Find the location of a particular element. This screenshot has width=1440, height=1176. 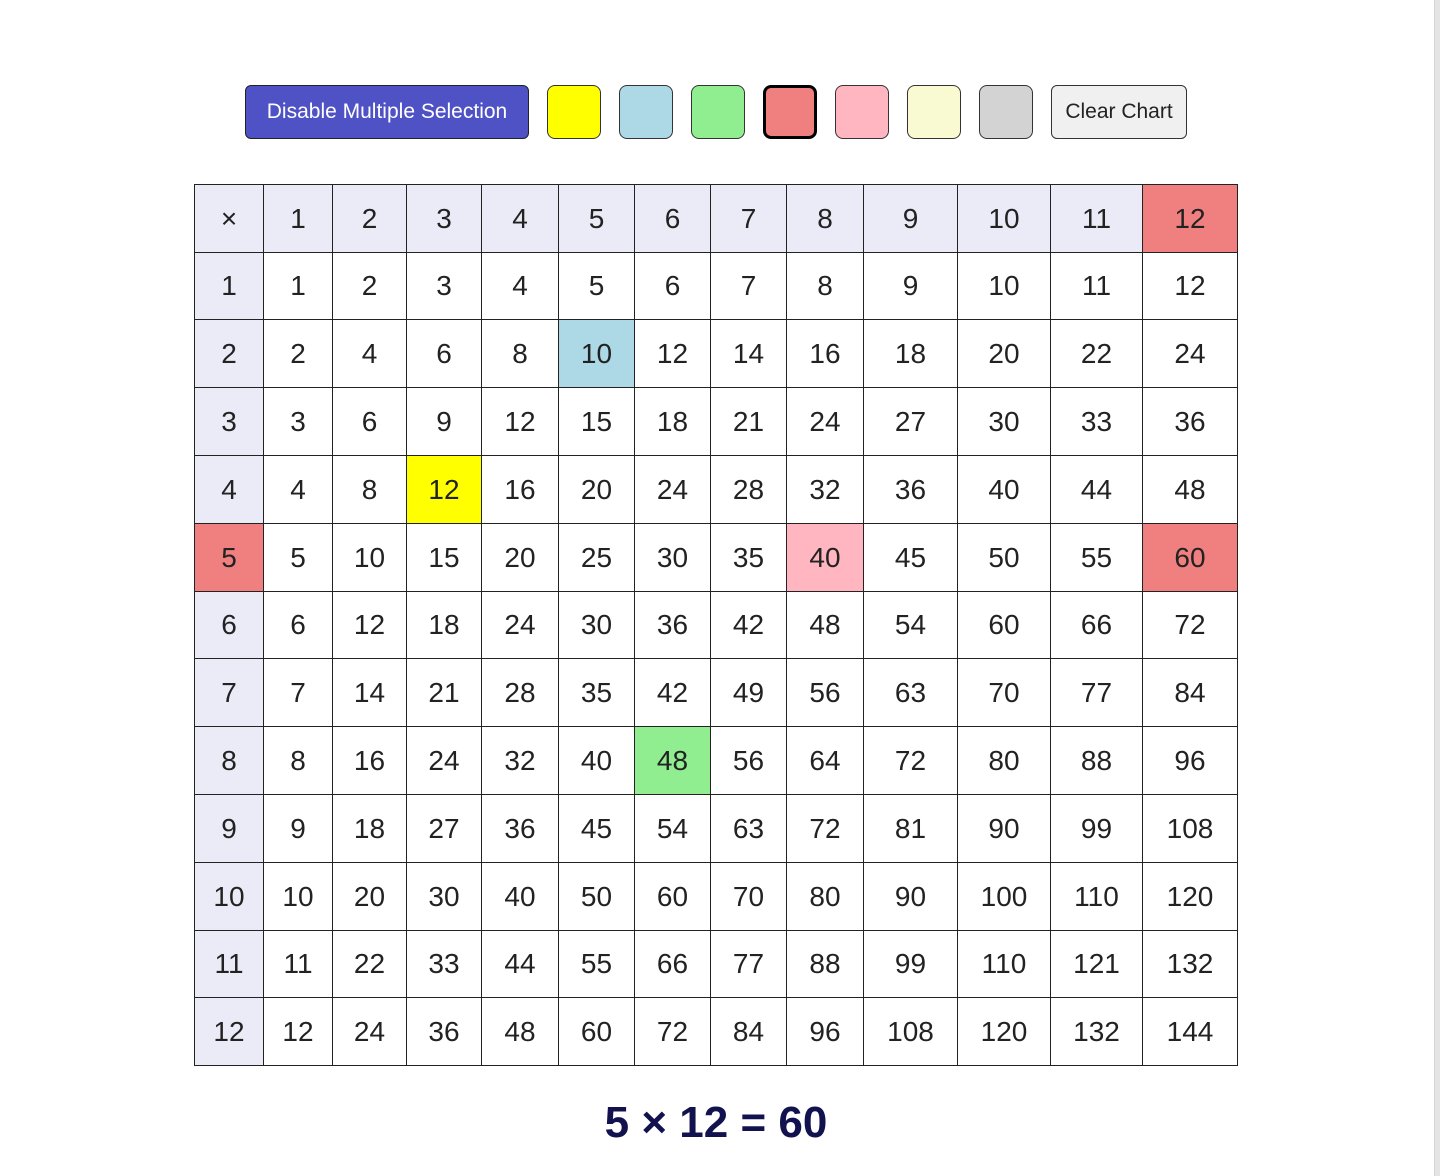

product-cell: 110 is located at coordinates (1004, 964).